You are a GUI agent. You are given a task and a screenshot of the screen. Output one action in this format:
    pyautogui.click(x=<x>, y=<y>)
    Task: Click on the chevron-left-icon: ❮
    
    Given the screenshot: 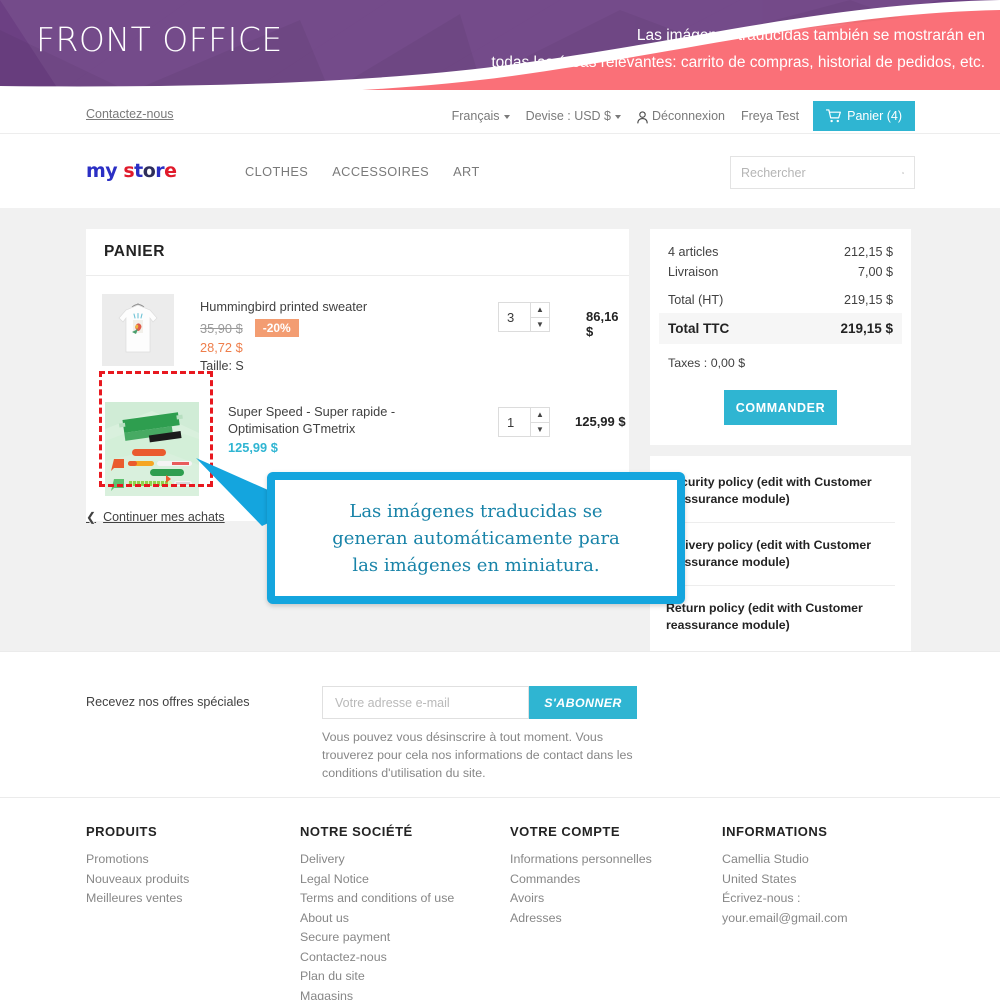 What is the action you would take?
    pyautogui.click(x=91, y=517)
    